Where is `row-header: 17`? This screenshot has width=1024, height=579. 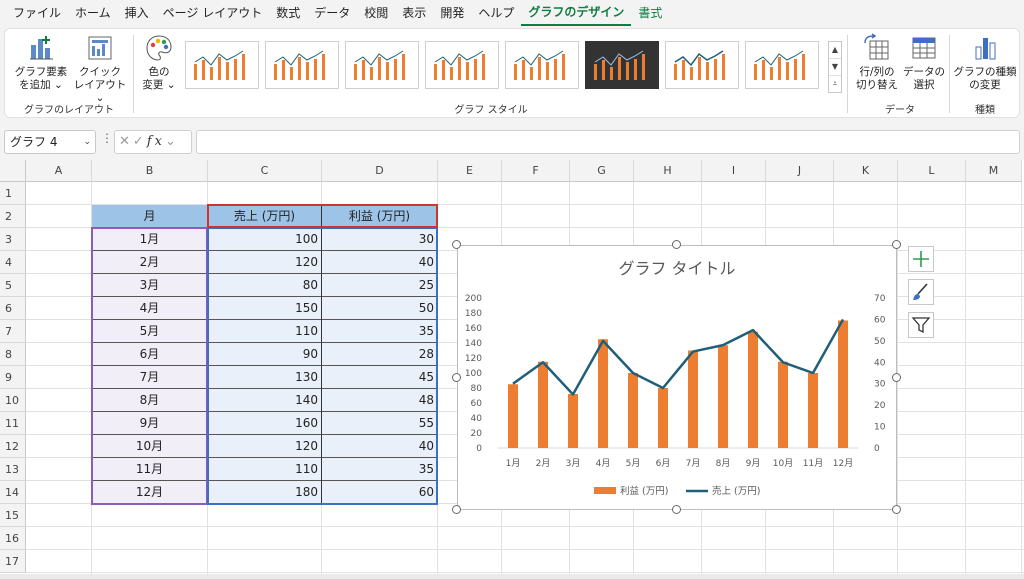 row-header: 17 is located at coordinates (13, 561).